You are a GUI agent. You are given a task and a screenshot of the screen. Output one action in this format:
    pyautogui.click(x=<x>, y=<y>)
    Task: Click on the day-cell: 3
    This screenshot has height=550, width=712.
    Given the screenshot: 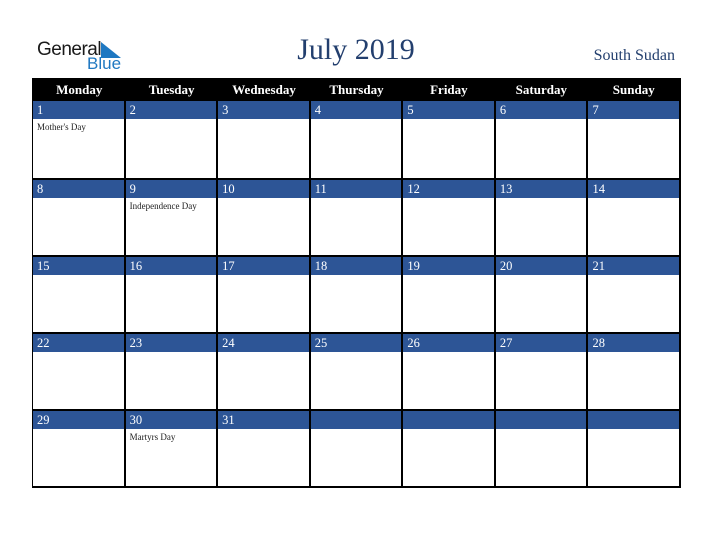 What is the action you would take?
    pyautogui.click(x=264, y=139)
    